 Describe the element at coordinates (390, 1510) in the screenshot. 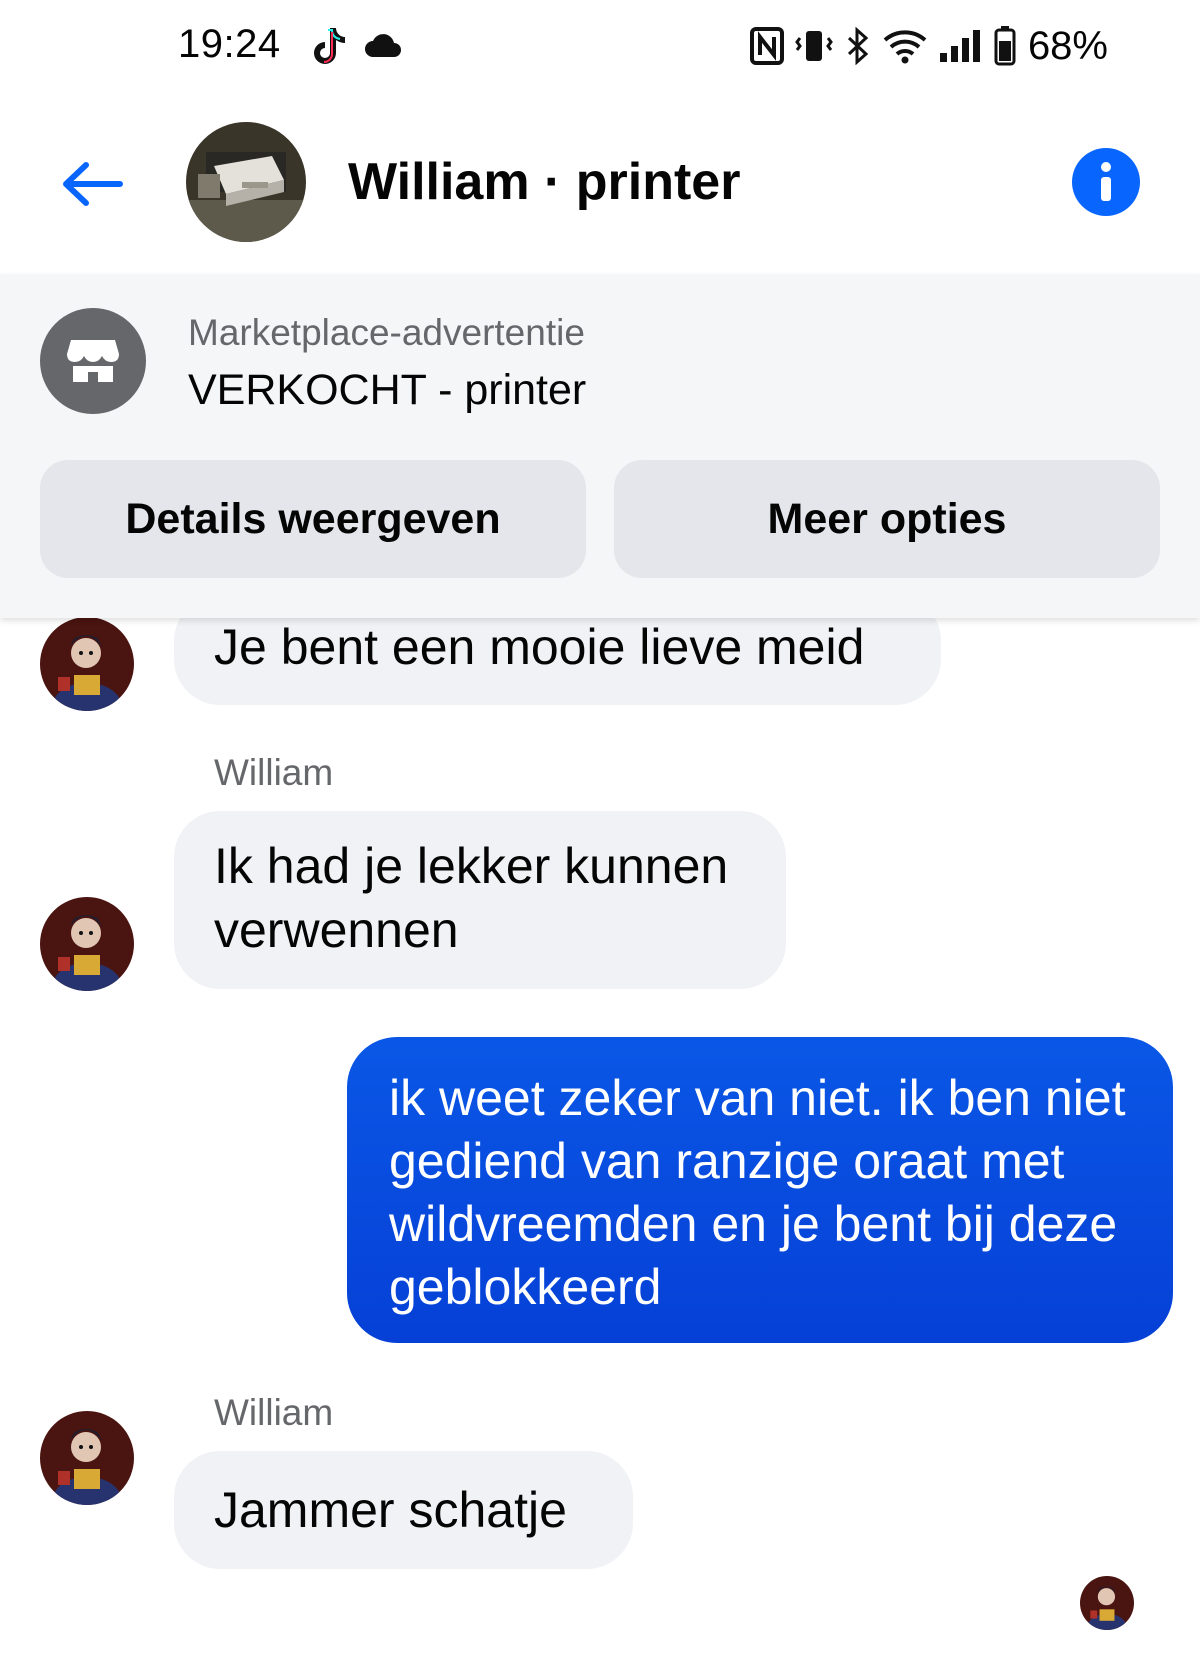

I see `message-text: Jammer schatje` at that location.